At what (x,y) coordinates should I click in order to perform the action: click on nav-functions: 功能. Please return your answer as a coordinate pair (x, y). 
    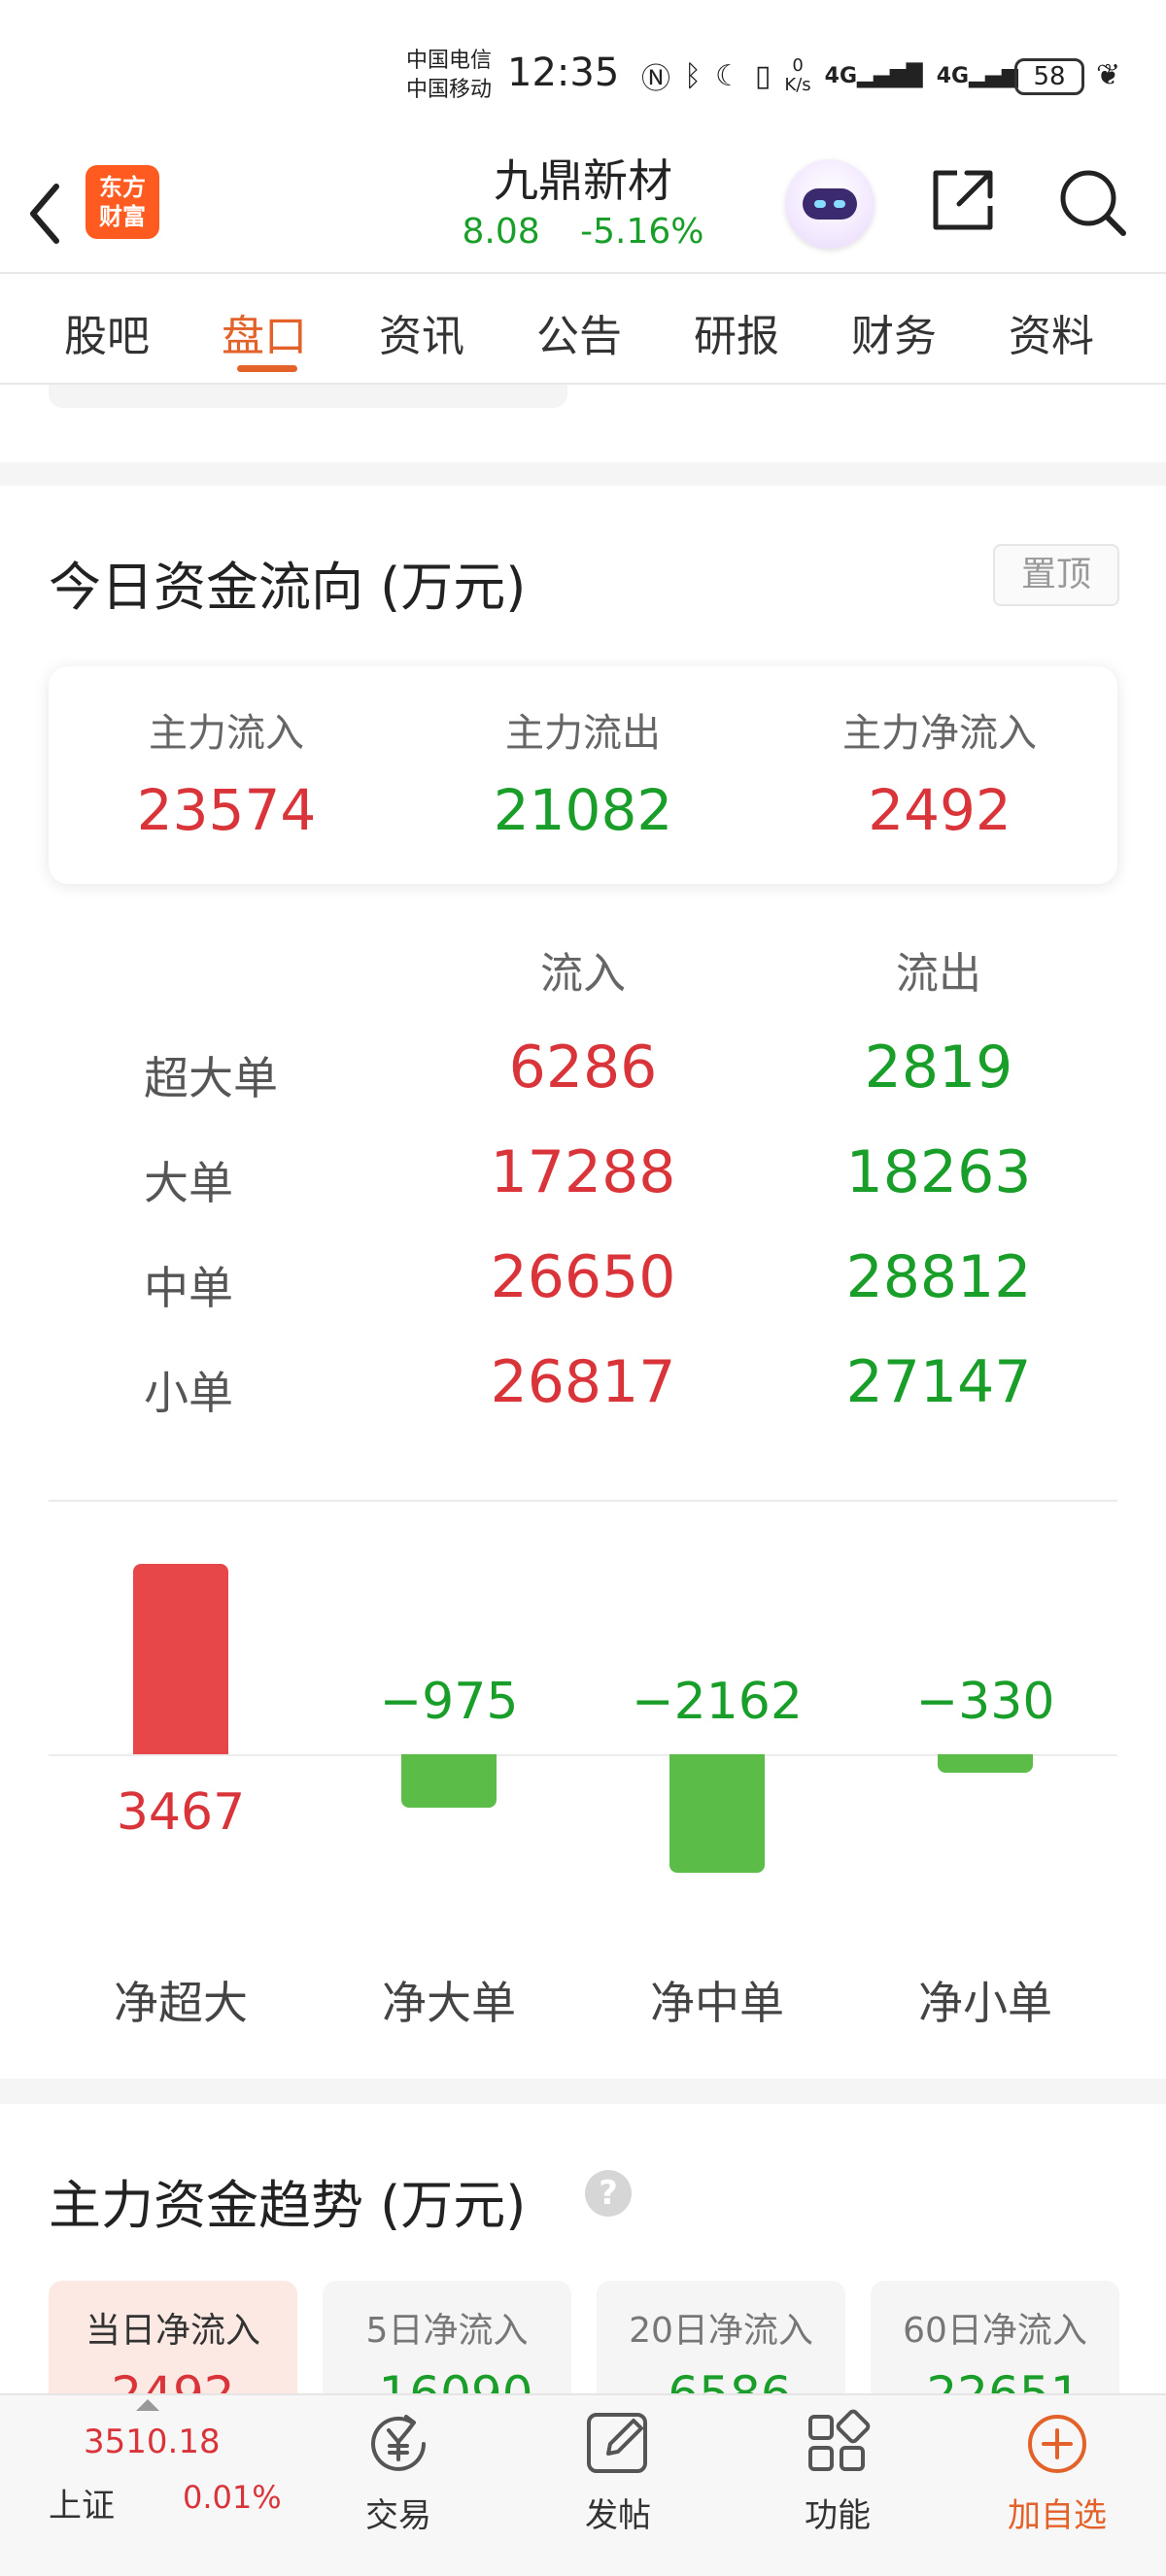
    Looking at the image, I should click on (837, 2471).